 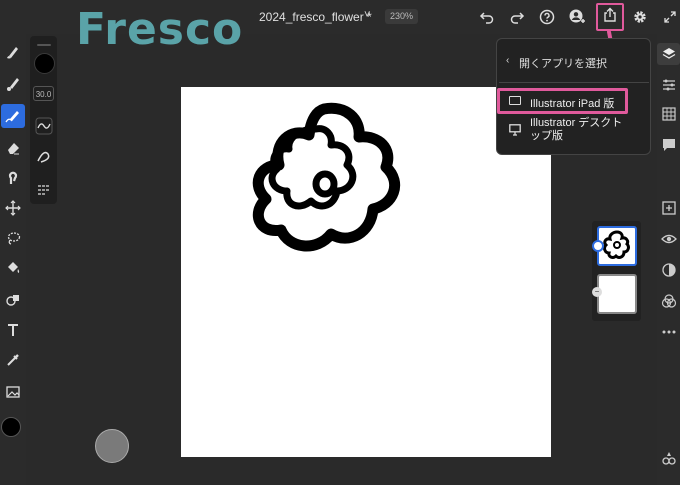 I want to click on comment-icon, so click(x=669, y=145).